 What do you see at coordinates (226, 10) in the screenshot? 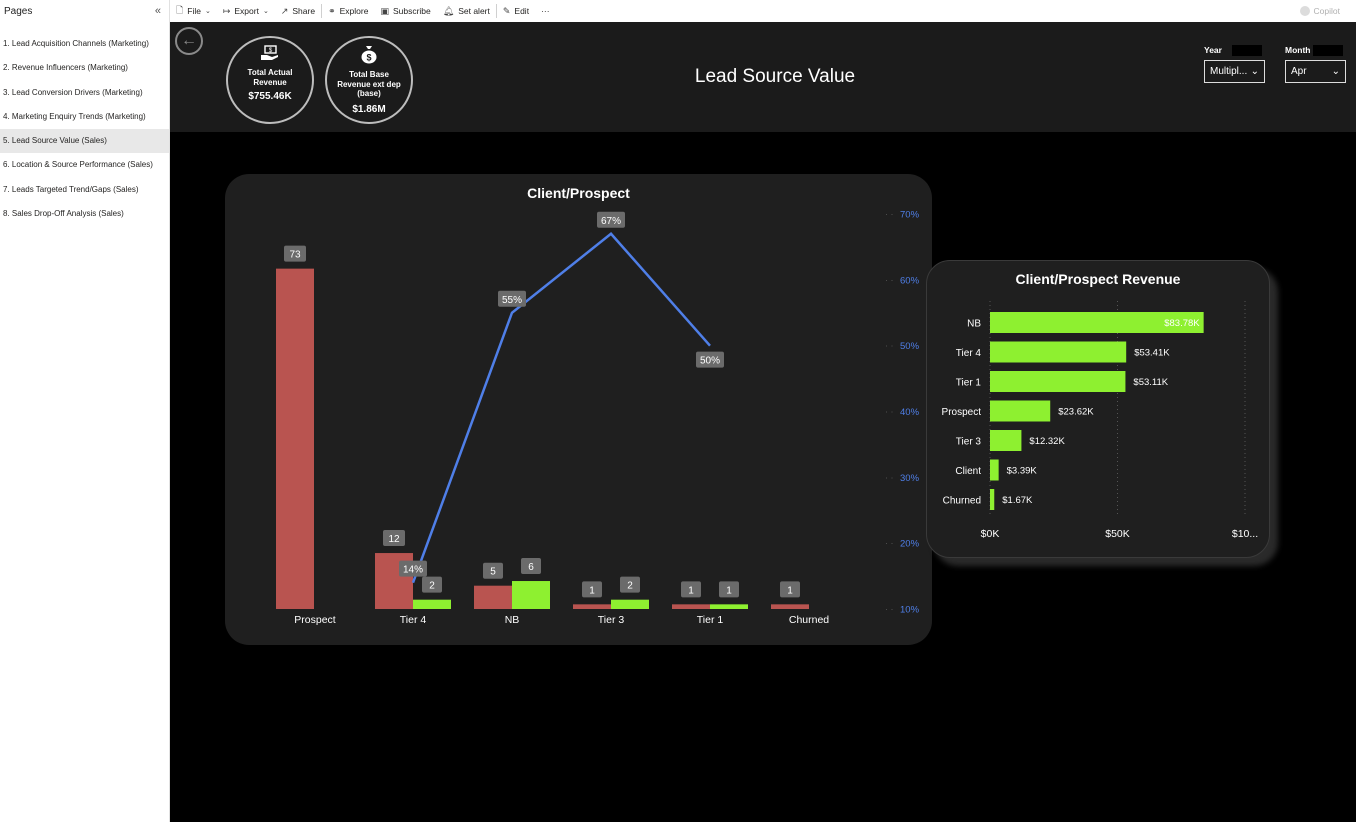
I see `export-icon: ↦` at bounding box center [226, 10].